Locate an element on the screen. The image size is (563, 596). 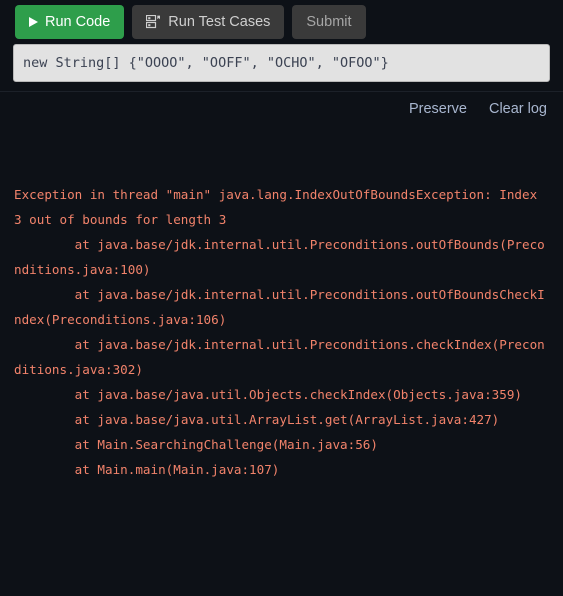
action-toolbar: Run Code Run Test Cases Submit is located at coordinates (281, 22).